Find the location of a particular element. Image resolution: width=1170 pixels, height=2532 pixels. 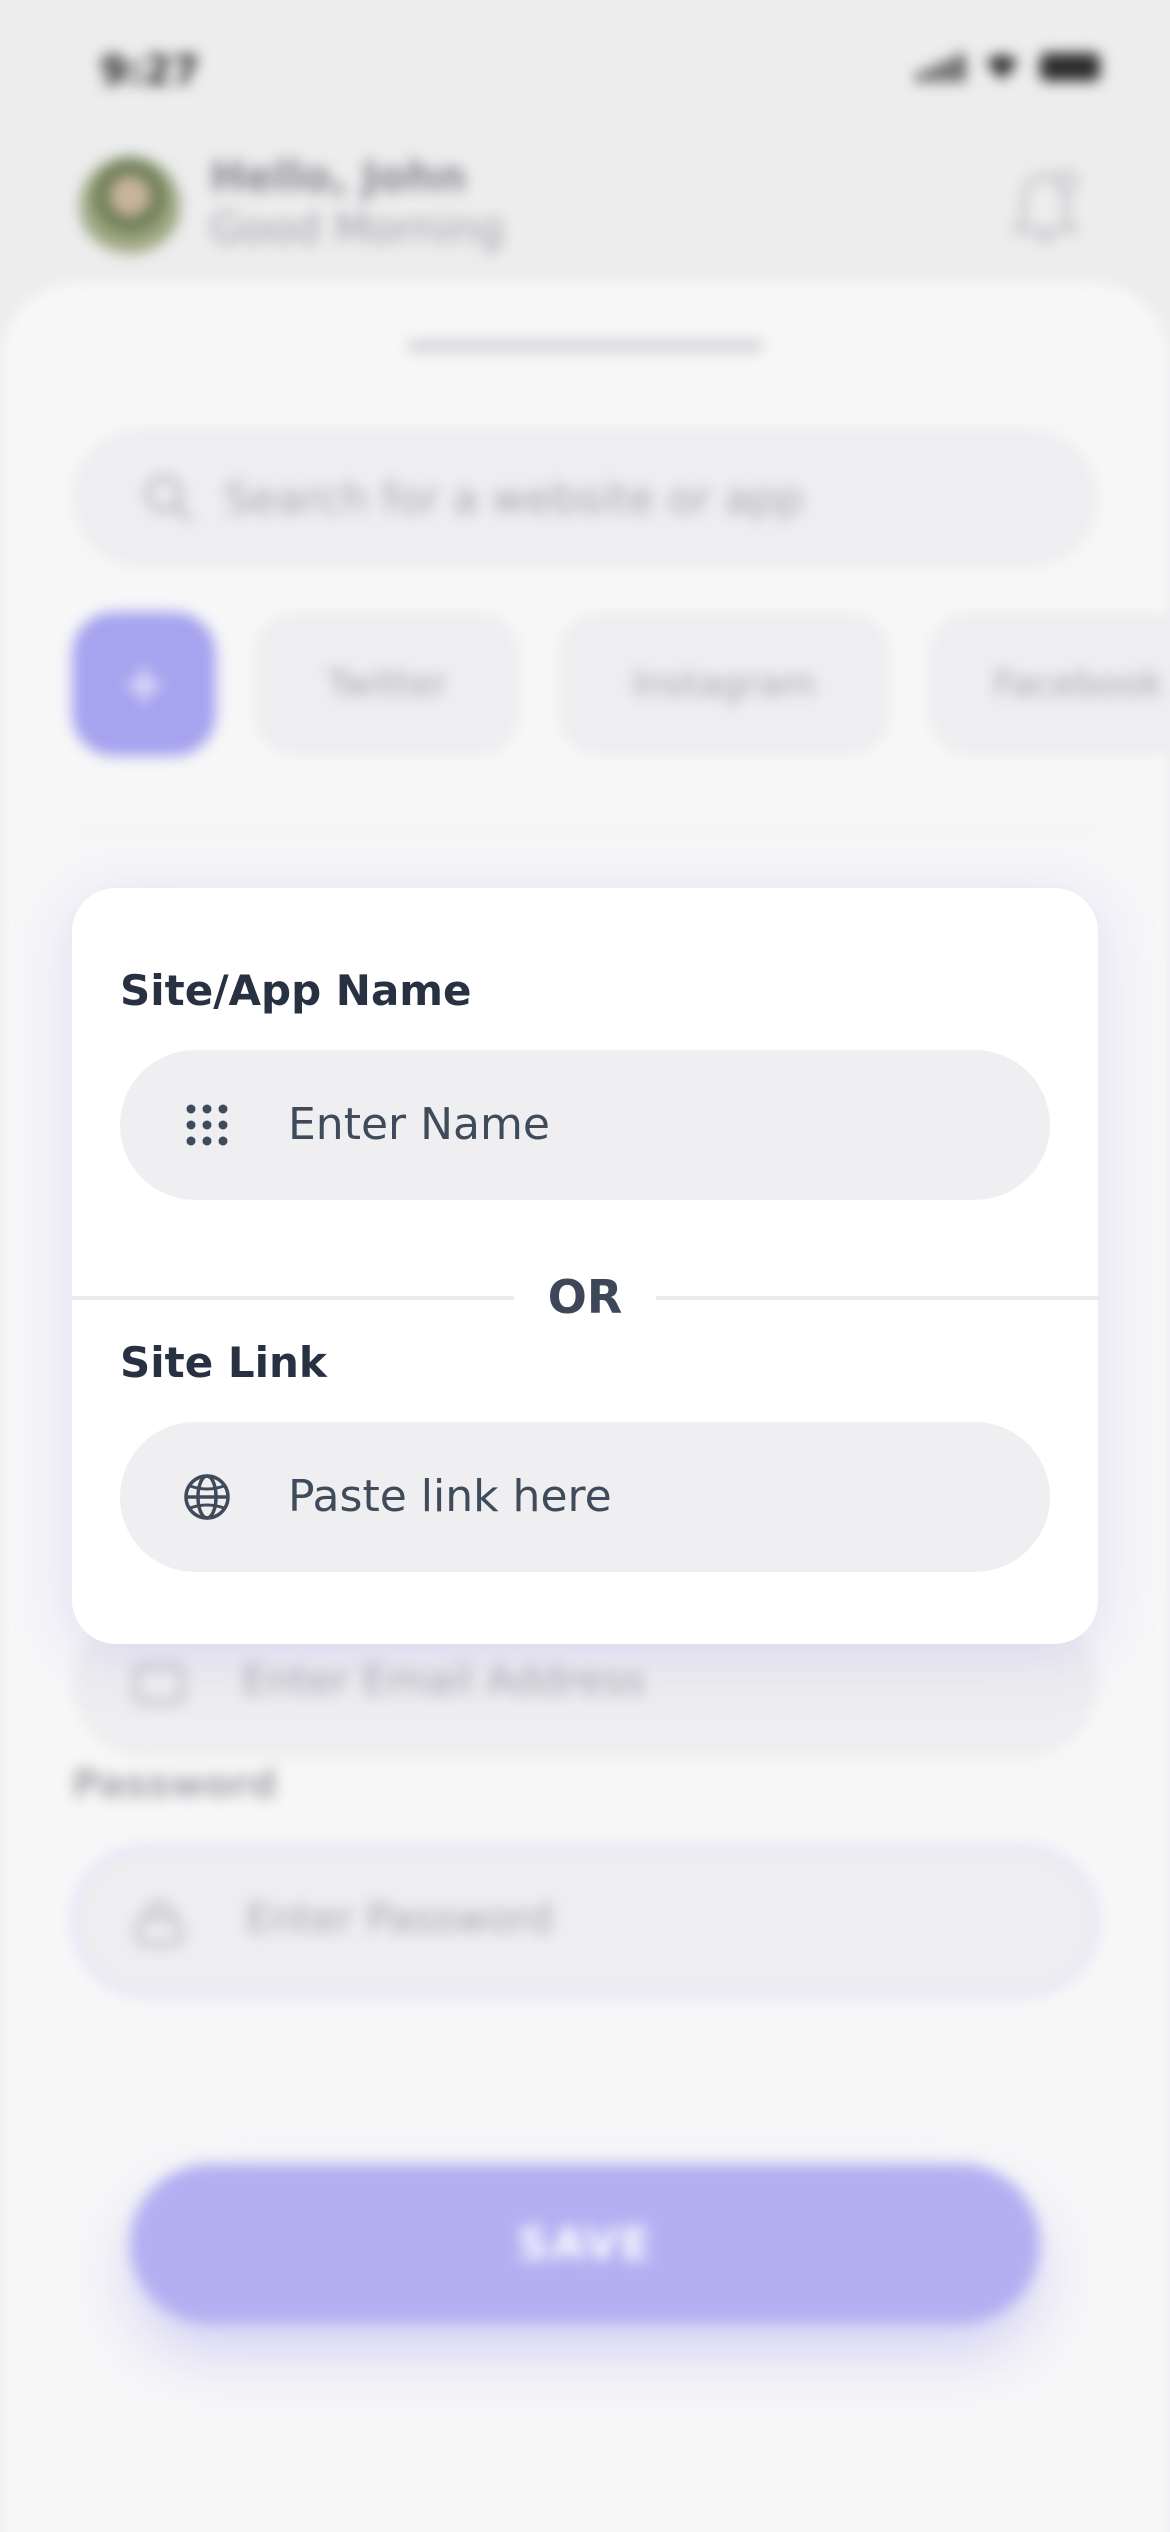

globe-icon is located at coordinates (207, 1497).